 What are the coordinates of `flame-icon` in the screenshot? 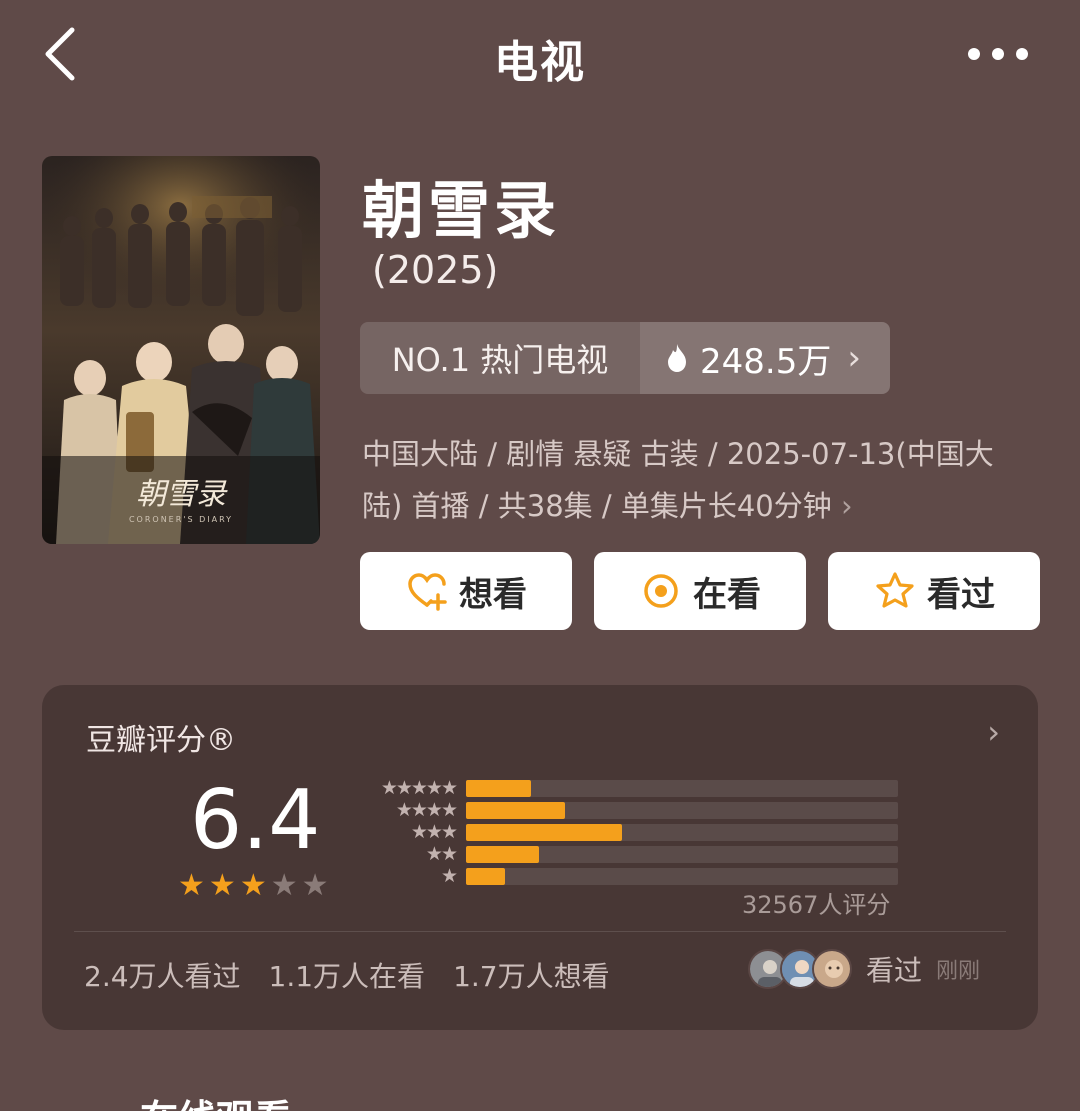 It's located at (677, 358).